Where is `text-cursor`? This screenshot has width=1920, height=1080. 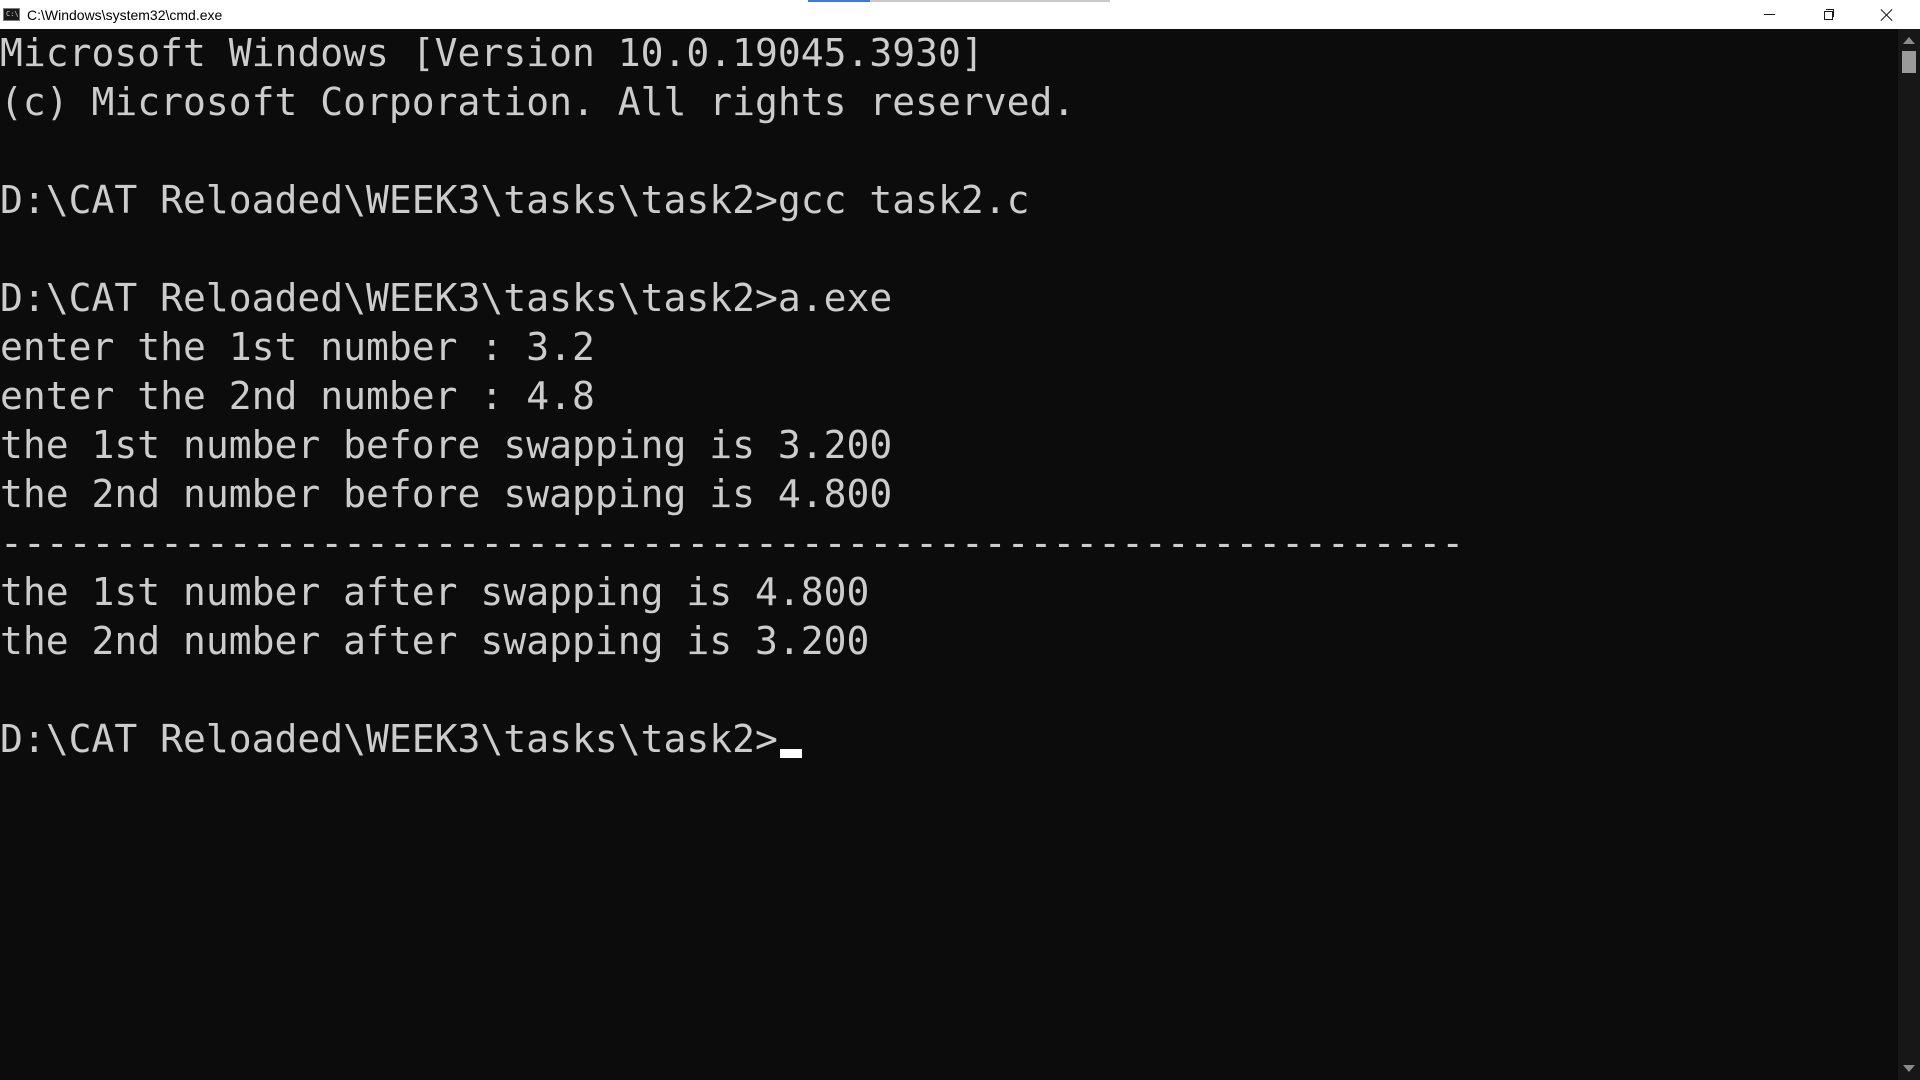
text-cursor is located at coordinates (790, 753).